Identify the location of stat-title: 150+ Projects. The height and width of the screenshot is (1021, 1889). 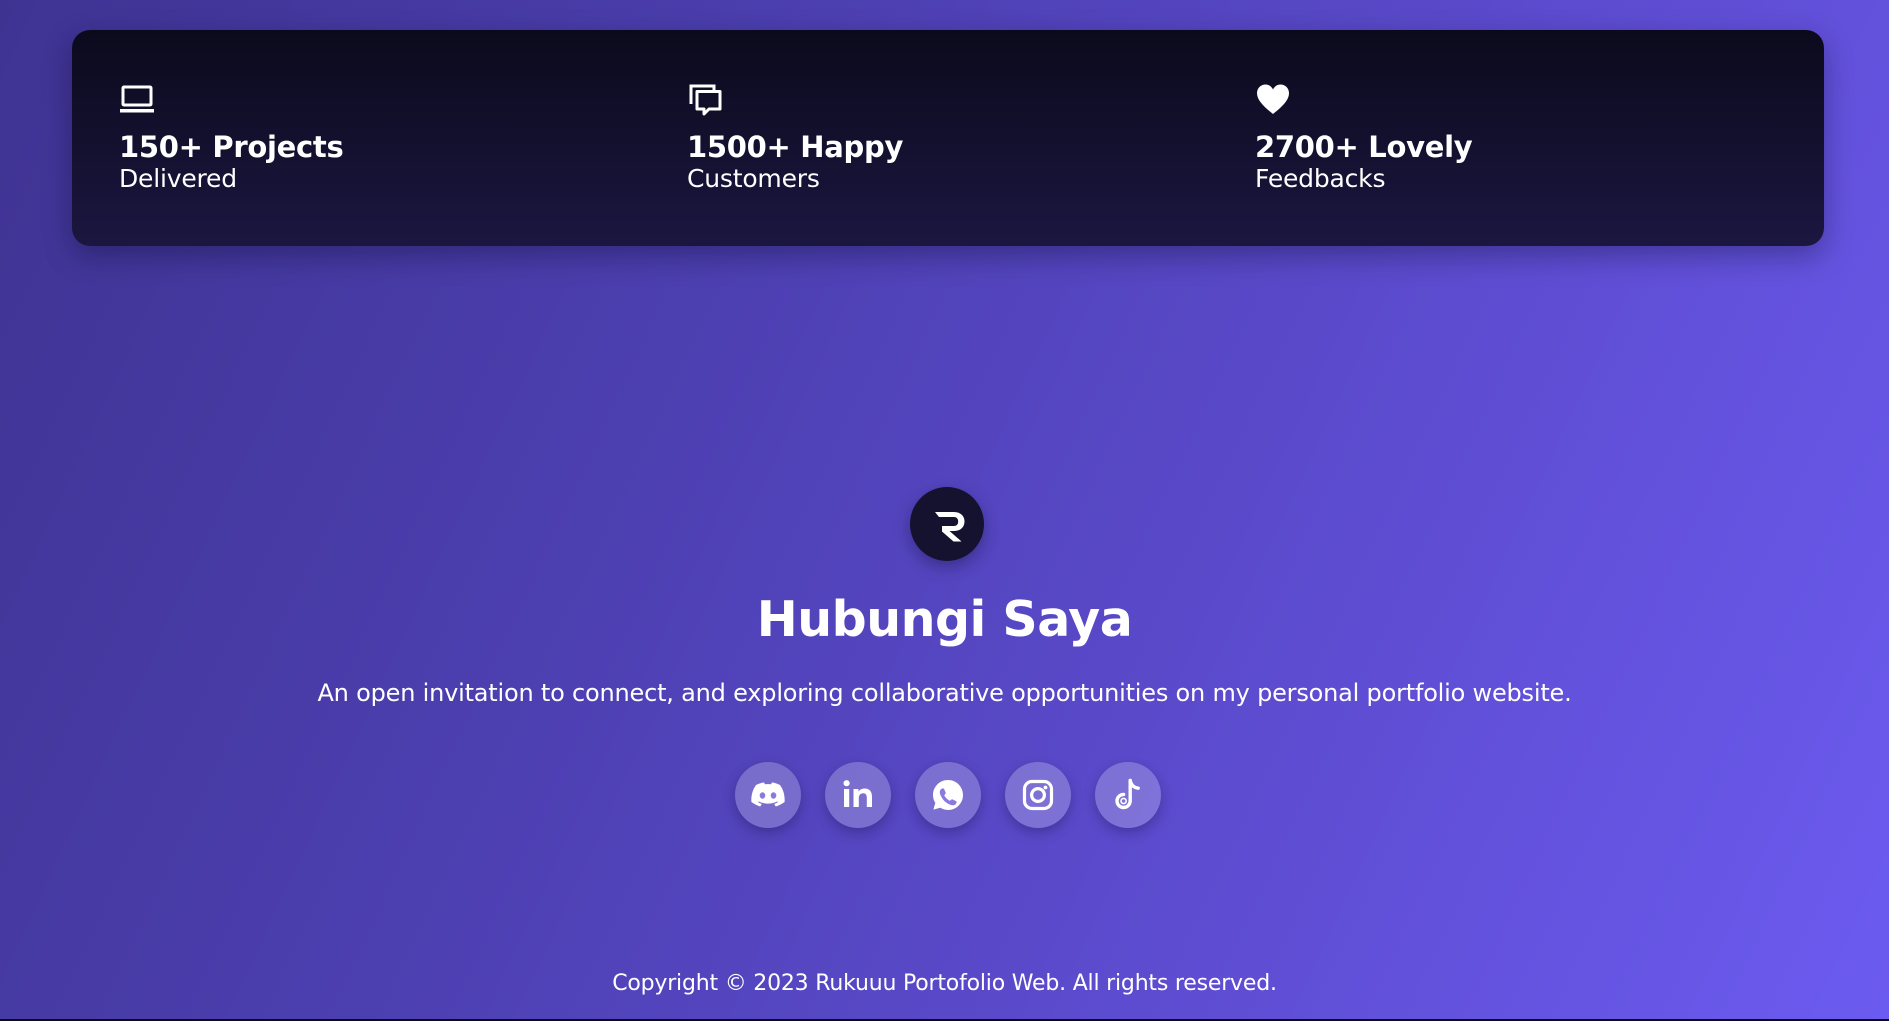
(231, 147).